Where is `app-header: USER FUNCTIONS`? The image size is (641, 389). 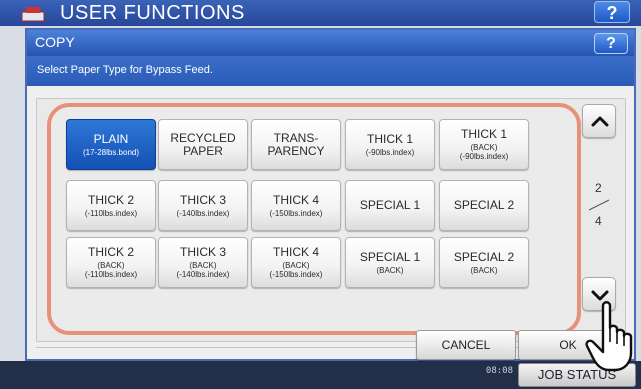 app-header: USER FUNCTIONS is located at coordinates (320, 13).